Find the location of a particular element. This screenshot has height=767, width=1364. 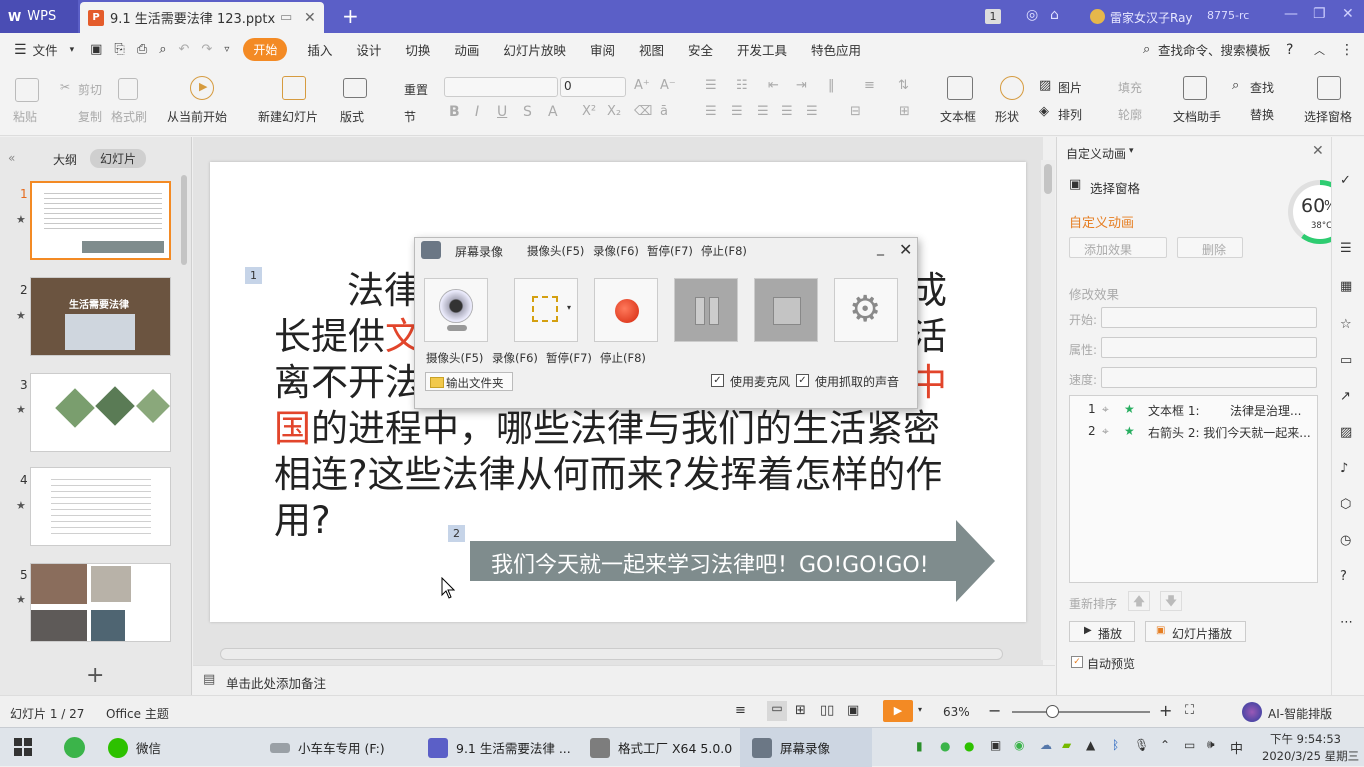

record-button is located at coordinates (626, 310).